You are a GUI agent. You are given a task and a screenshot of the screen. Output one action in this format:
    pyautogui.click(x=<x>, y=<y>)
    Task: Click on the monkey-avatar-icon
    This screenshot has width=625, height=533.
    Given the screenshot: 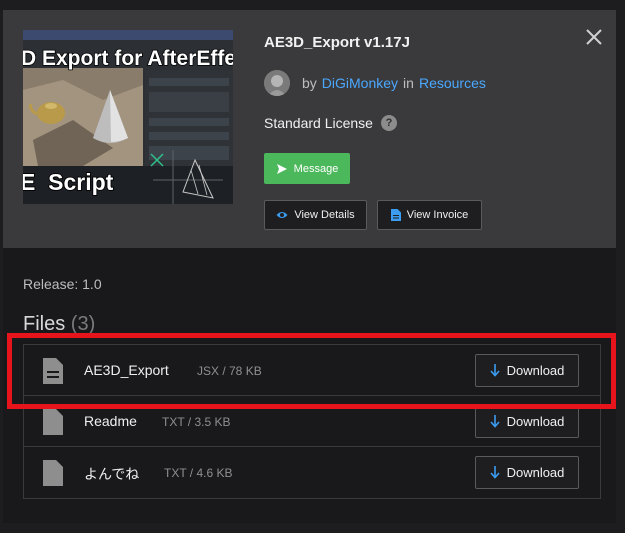 What is the action you would take?
    pyautogui.click(x=277, y=83)
    